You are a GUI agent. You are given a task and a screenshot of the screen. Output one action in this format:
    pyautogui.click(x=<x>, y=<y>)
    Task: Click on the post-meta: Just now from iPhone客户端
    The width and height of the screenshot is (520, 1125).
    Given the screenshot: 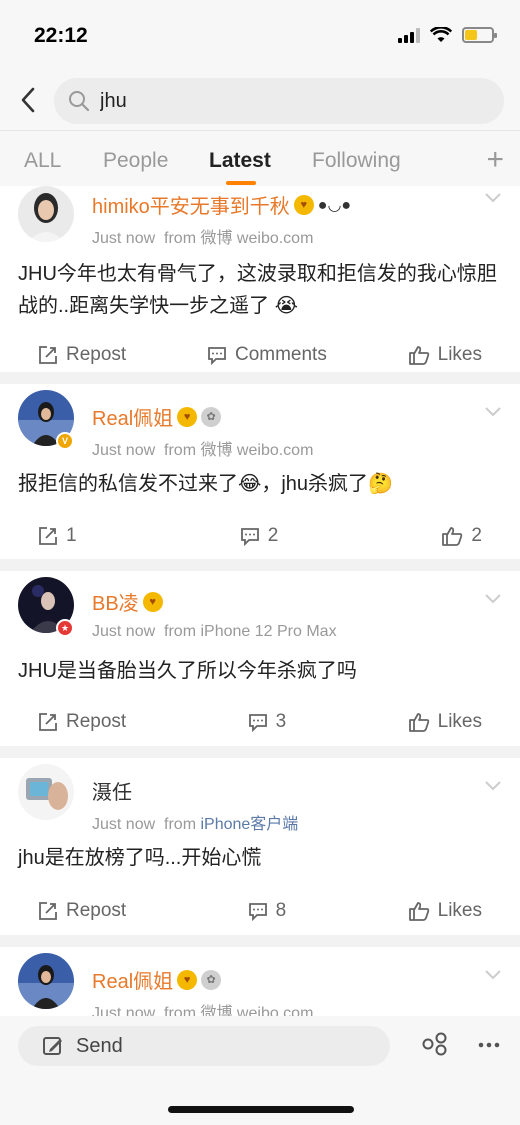 What is the action you would take?
    pyautogui.click(x=195, y=824)
    